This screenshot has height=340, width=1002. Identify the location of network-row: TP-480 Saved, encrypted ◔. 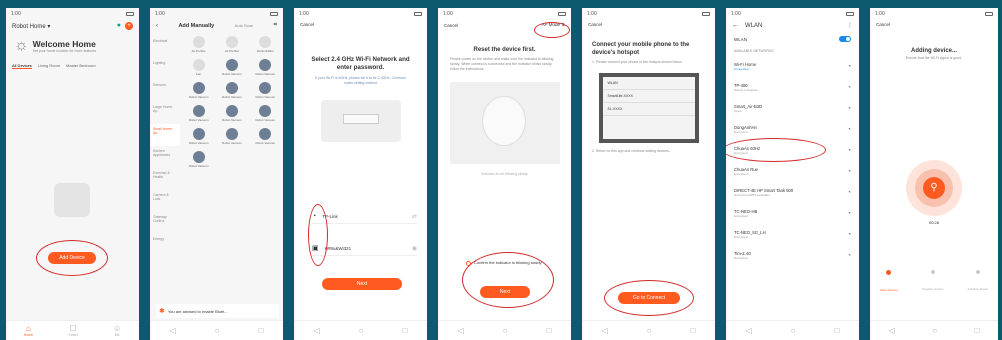
(792, 87).